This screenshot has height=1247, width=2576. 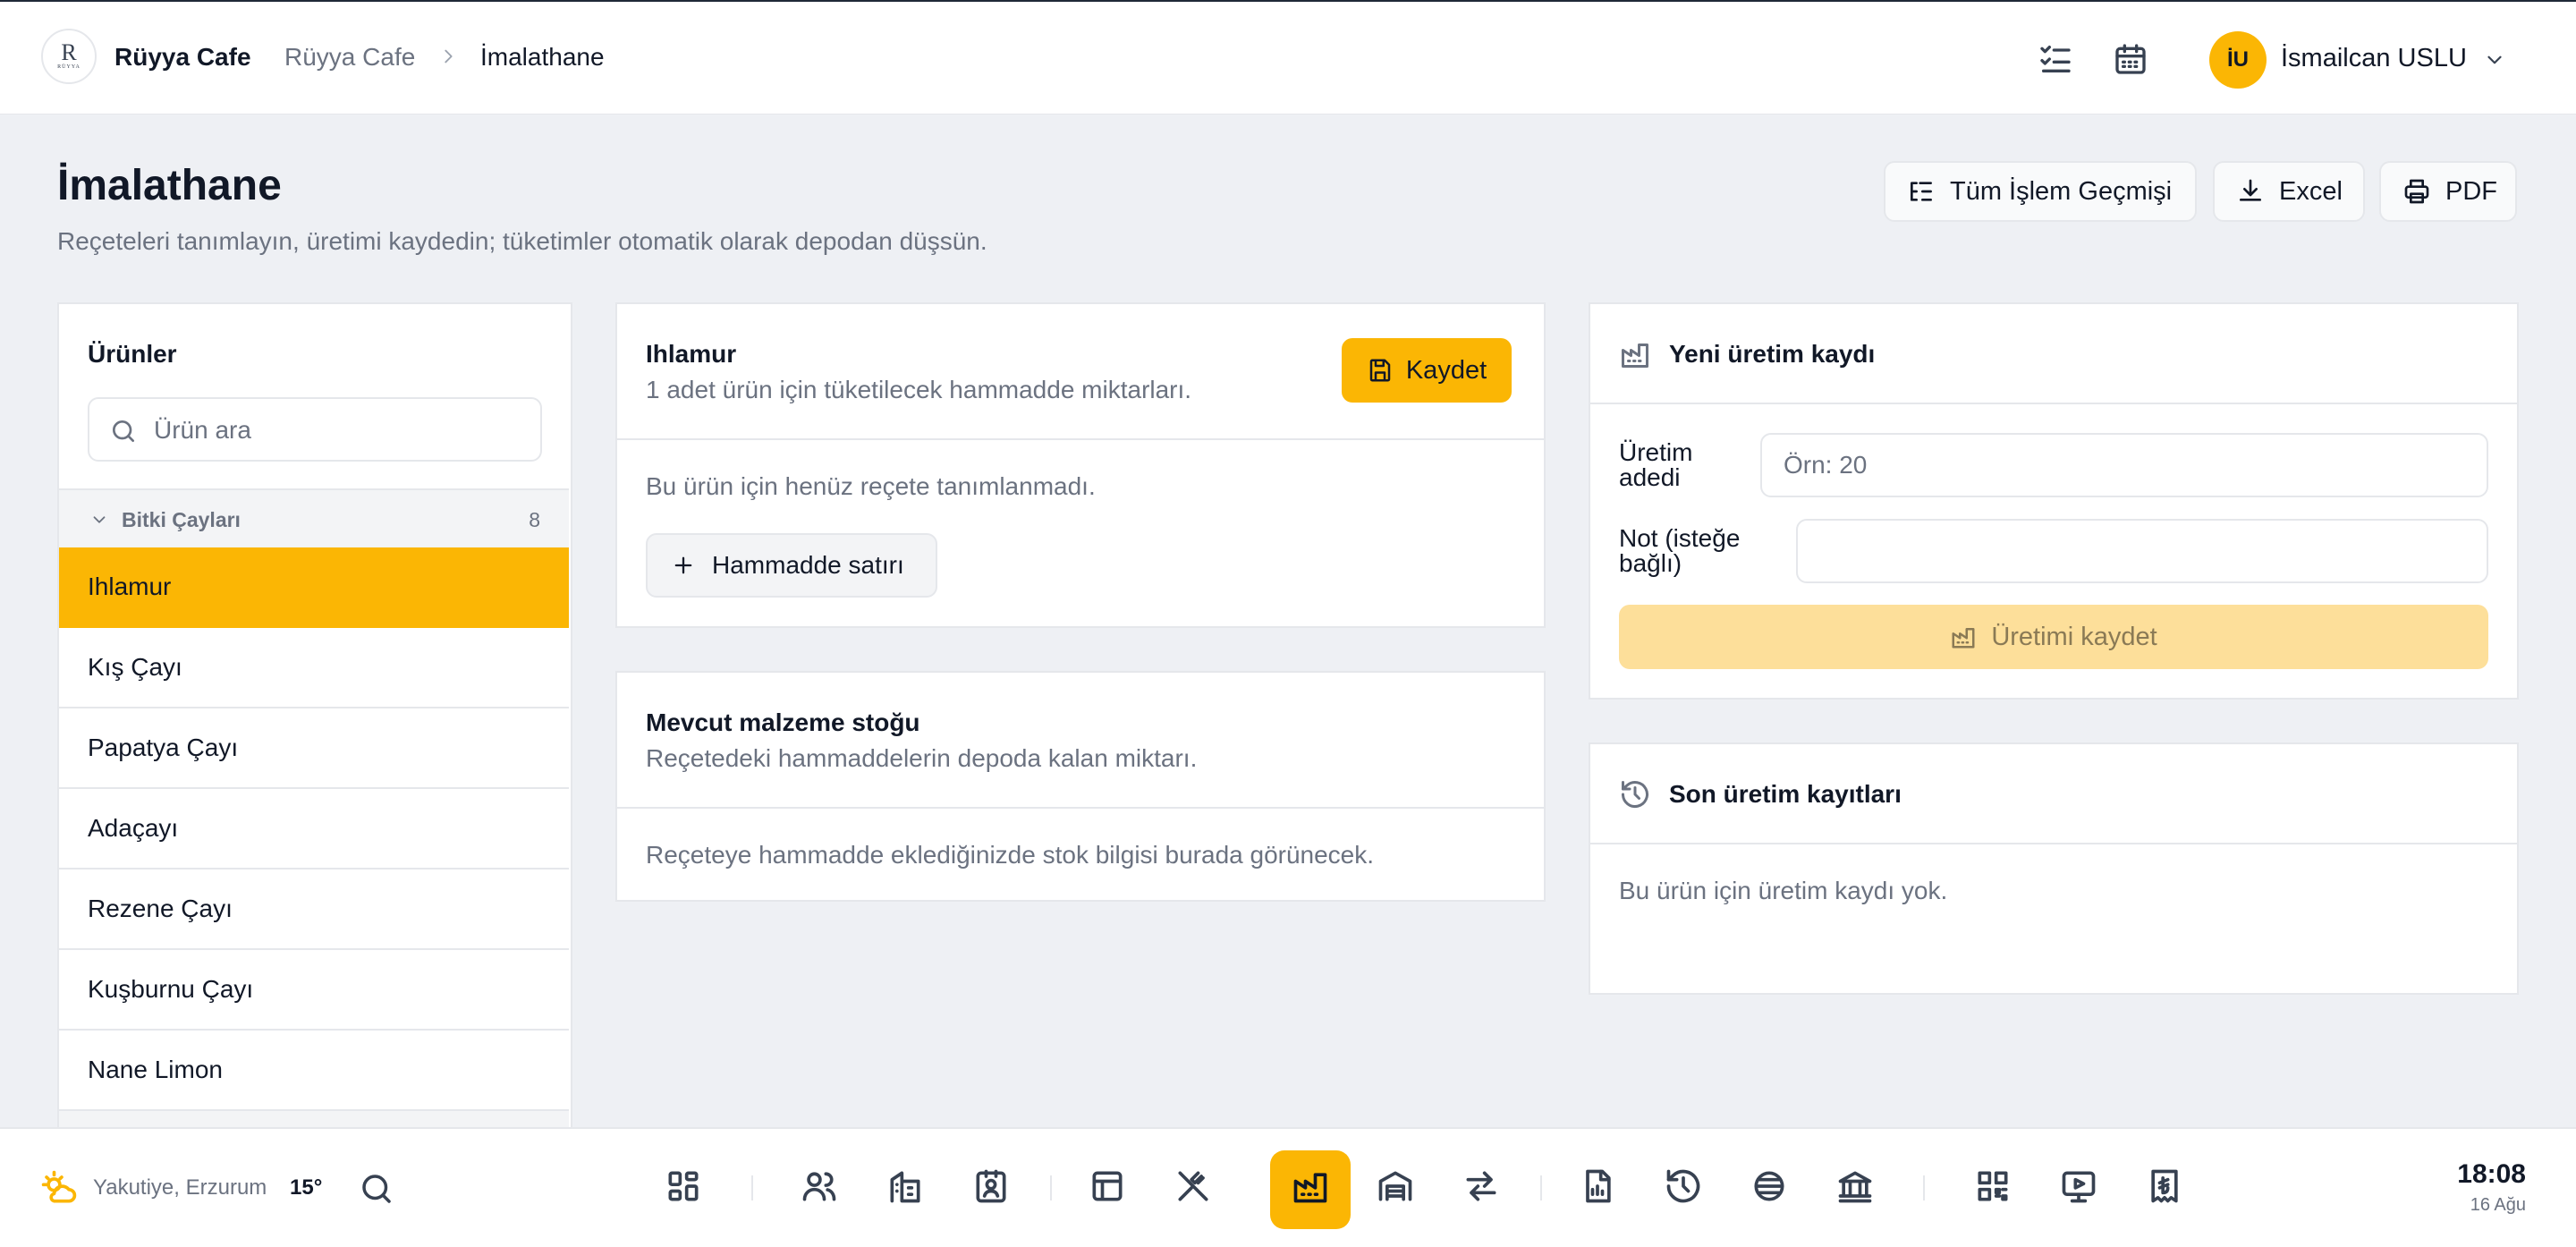 I want to click on users-icon, so click(x=819, y=1186).